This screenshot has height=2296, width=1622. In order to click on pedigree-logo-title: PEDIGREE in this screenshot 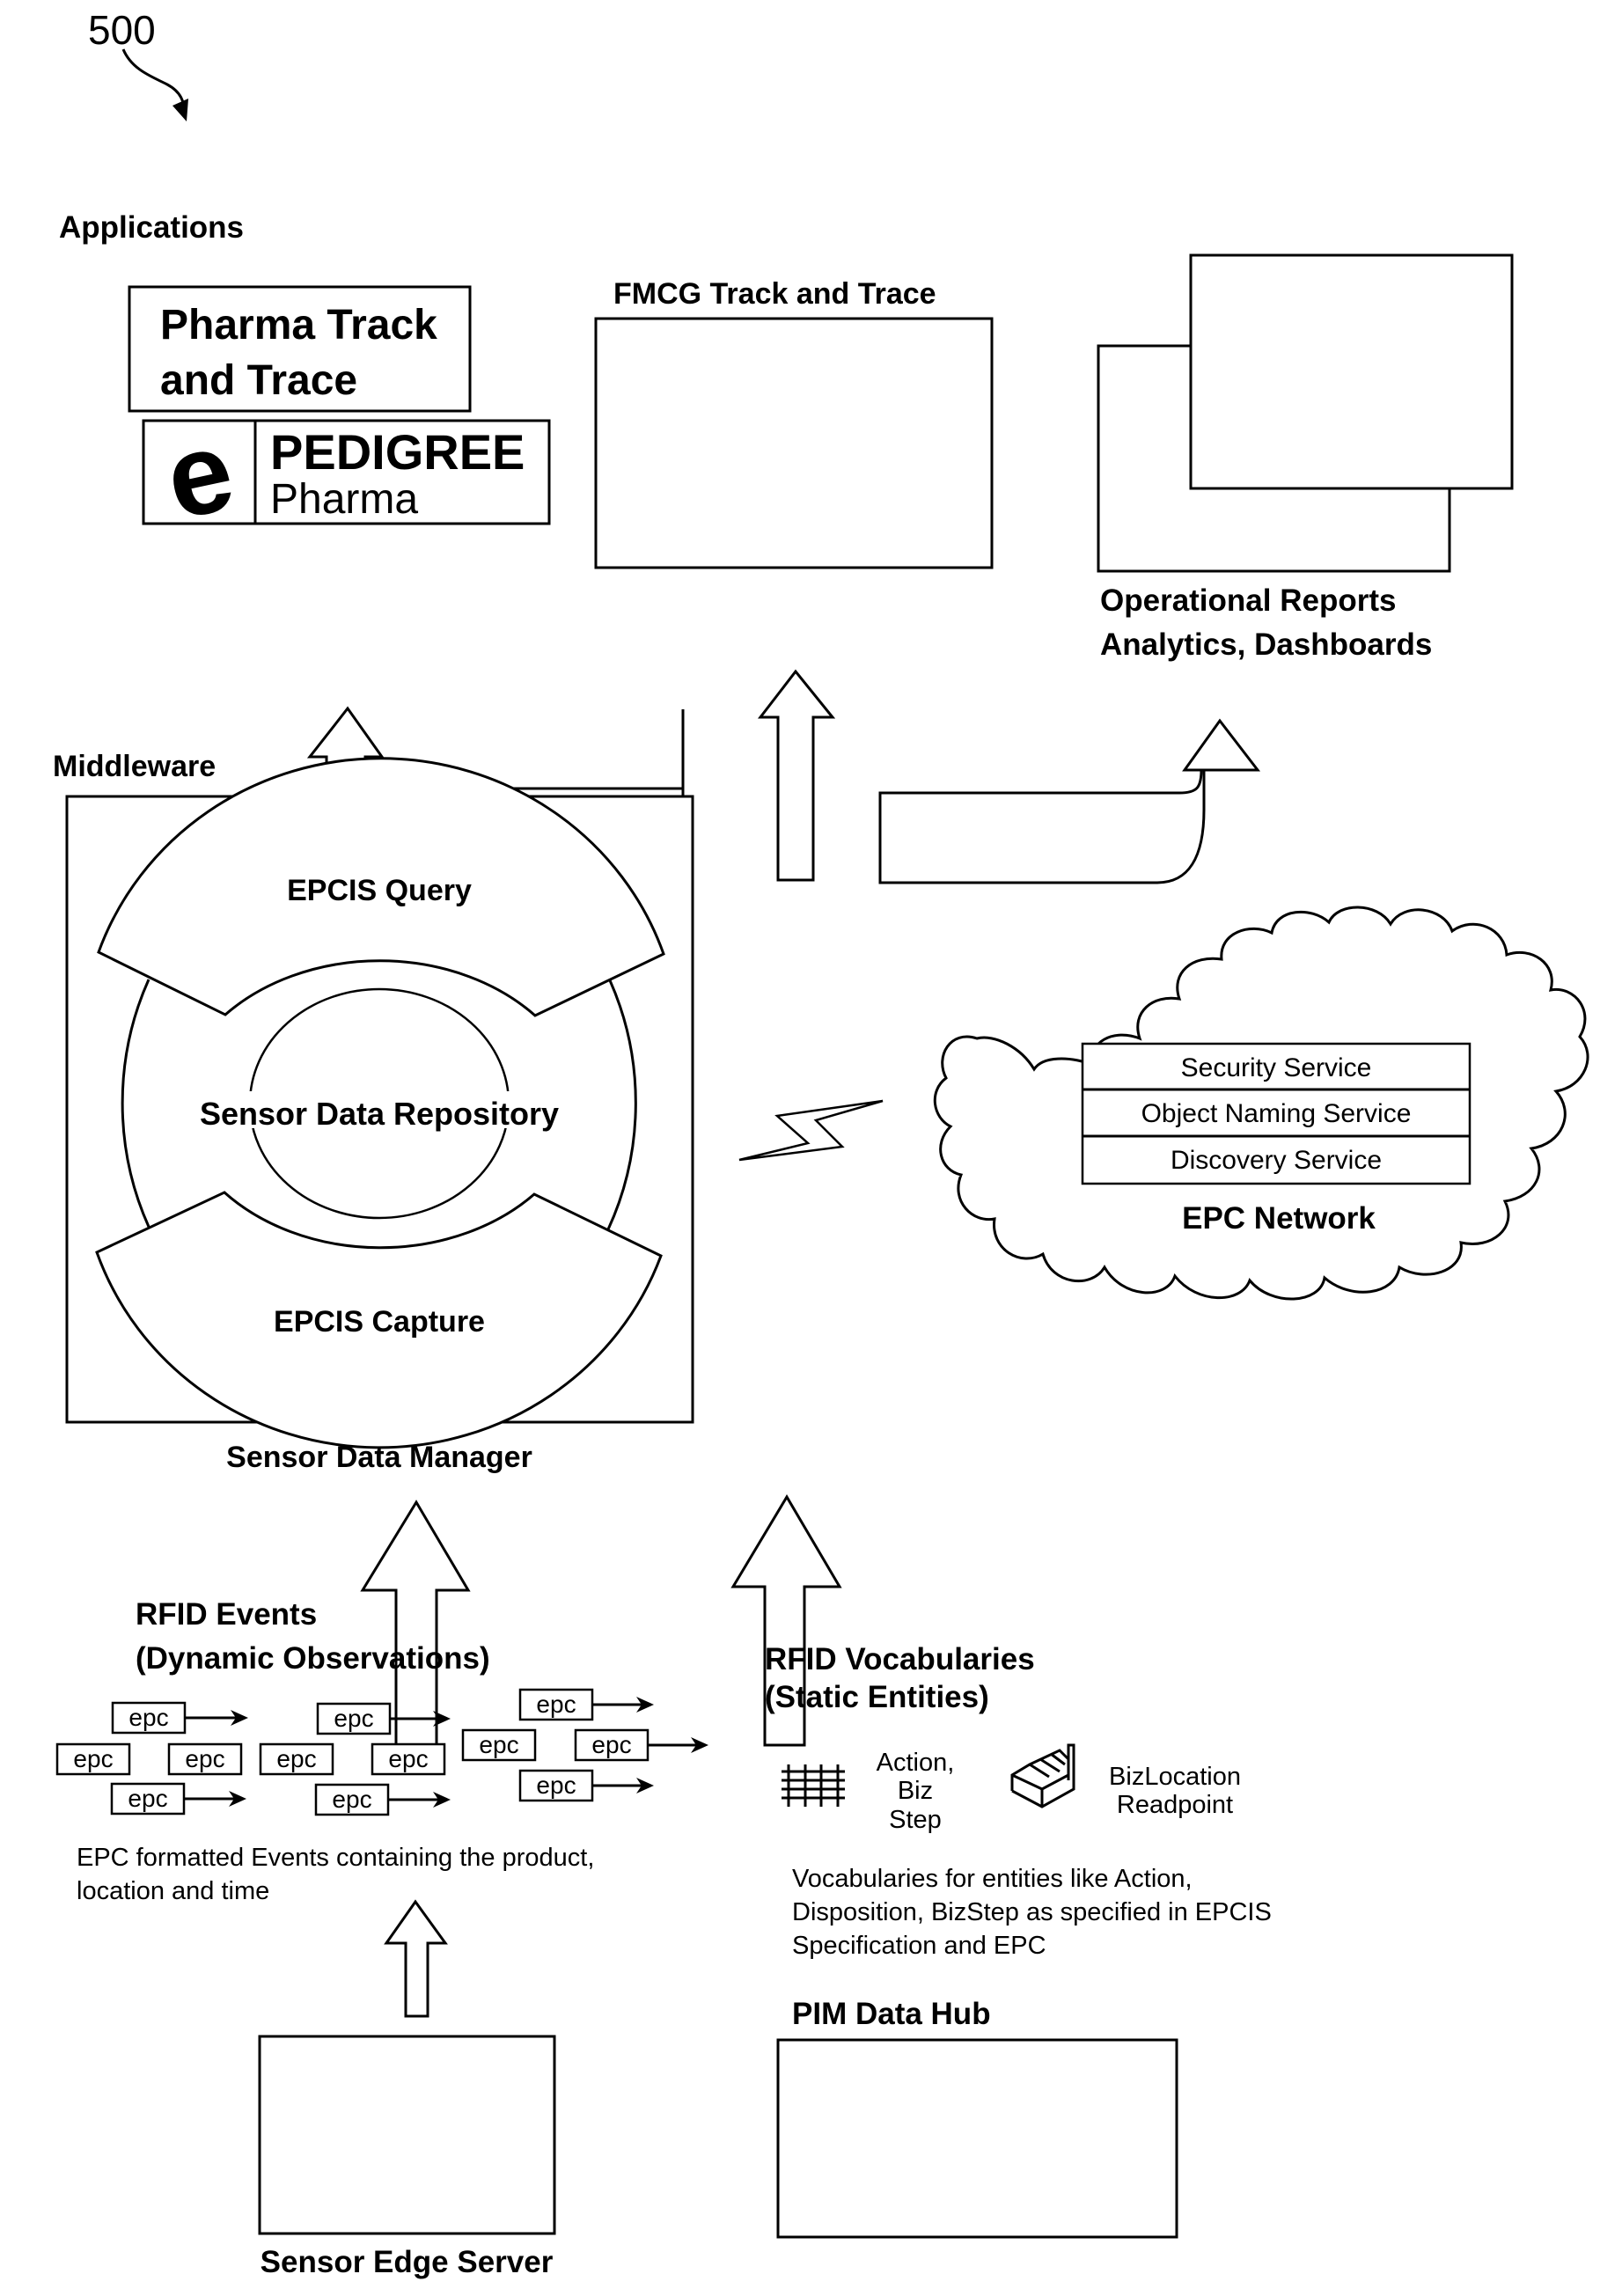, I will do `click(397, 452)`.